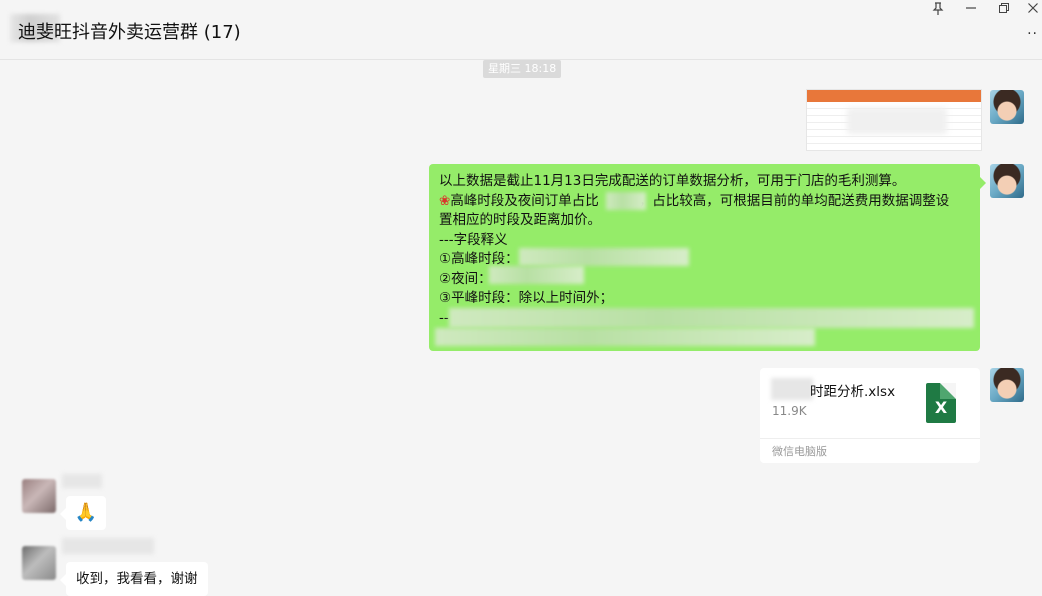  What do you see at coordinates (129, 31) in the screenshot?
I see `chat-title: 迪斐旺抖音外卖运营群 (17)` at bounding box center [129, 31].